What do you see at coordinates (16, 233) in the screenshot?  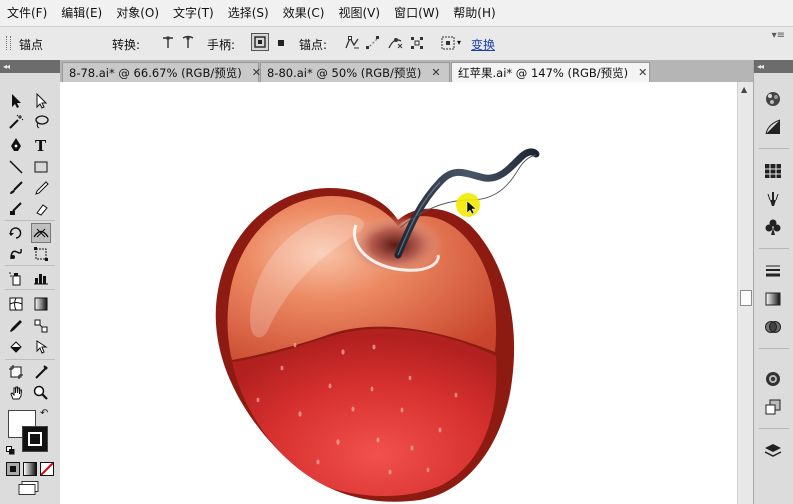 I see `rotate-tool-icon` at bounding box center [16, 233].